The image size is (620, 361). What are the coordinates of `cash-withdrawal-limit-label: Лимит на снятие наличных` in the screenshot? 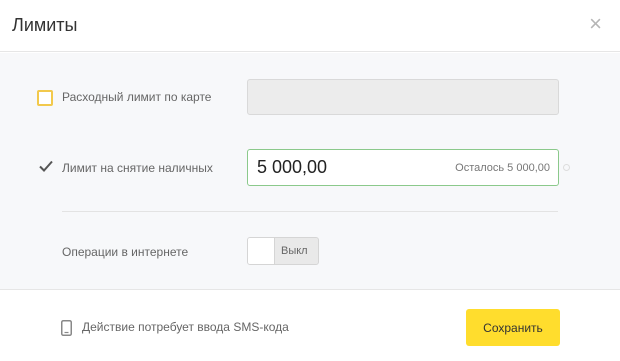 It's located at (137, 168).